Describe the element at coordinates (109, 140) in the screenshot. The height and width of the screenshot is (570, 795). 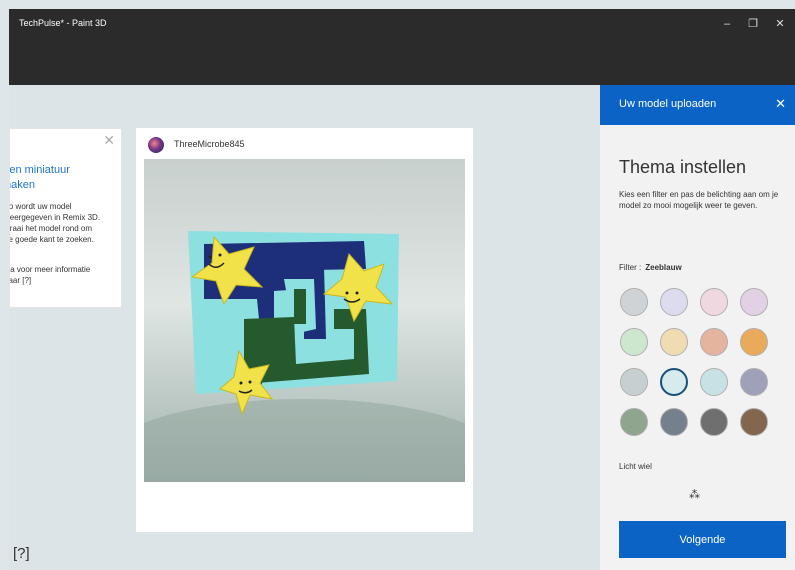
I see `tip-close-button: ✕` at that location.